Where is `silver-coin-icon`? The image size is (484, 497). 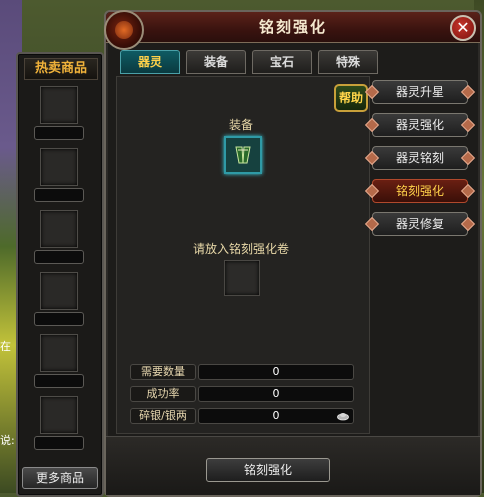
silver-coin-icon is located at coordinates (343, 417).